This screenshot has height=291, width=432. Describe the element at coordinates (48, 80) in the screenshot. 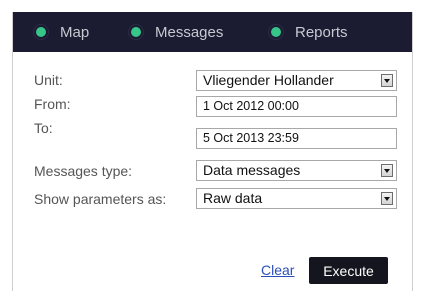

I see `unit-label: Unit:` at that location.